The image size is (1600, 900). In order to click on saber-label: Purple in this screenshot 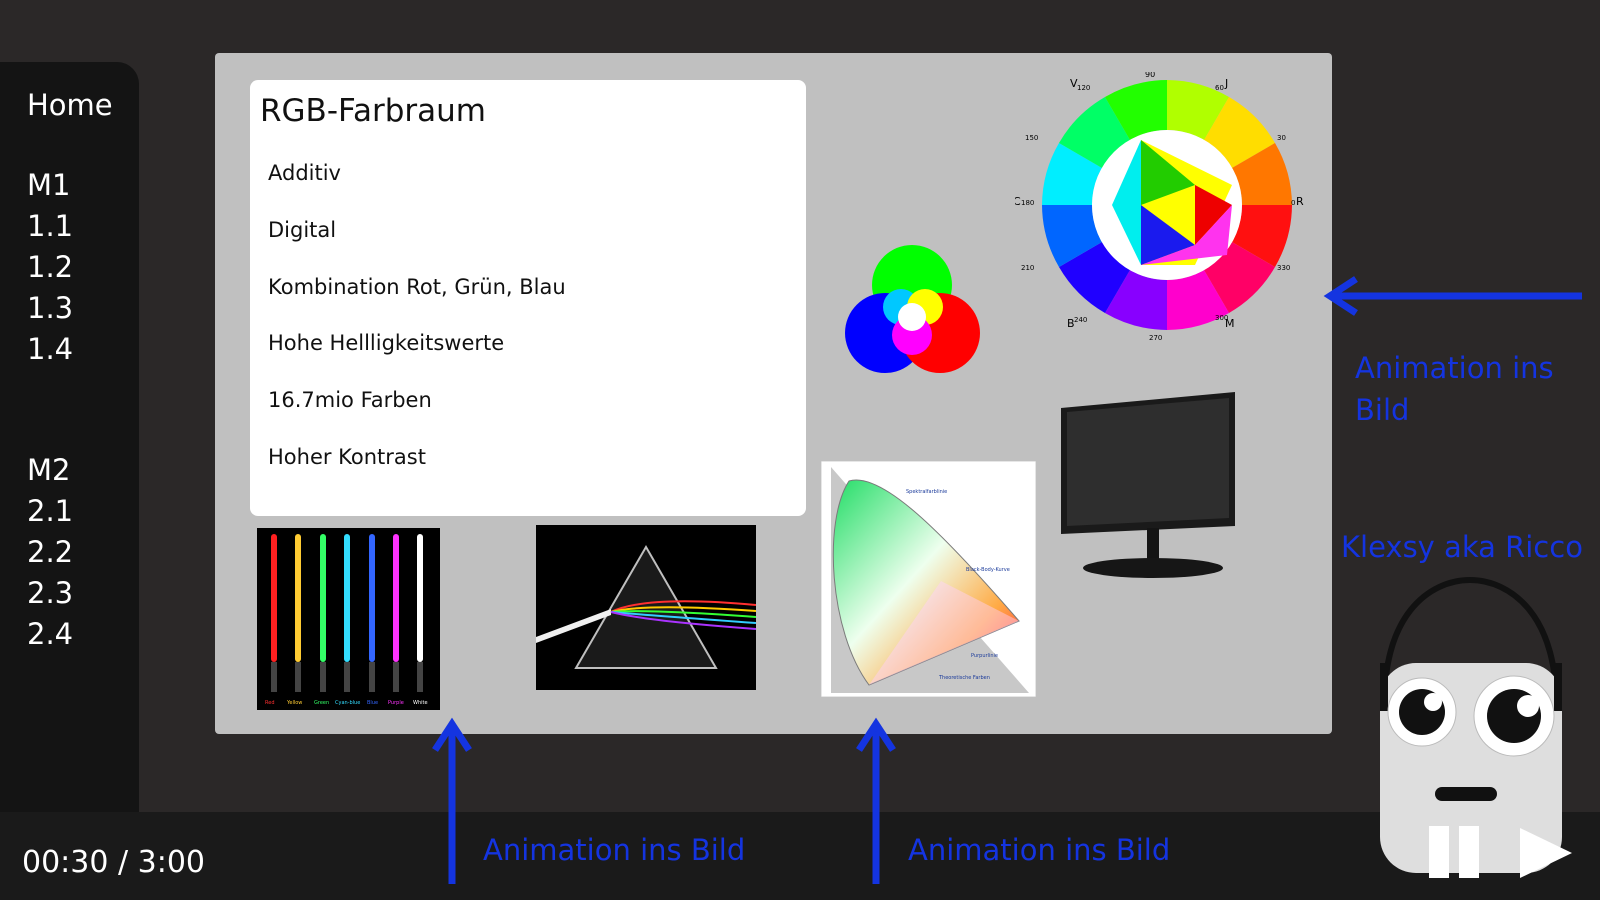, I will do `click(396, 703)`.